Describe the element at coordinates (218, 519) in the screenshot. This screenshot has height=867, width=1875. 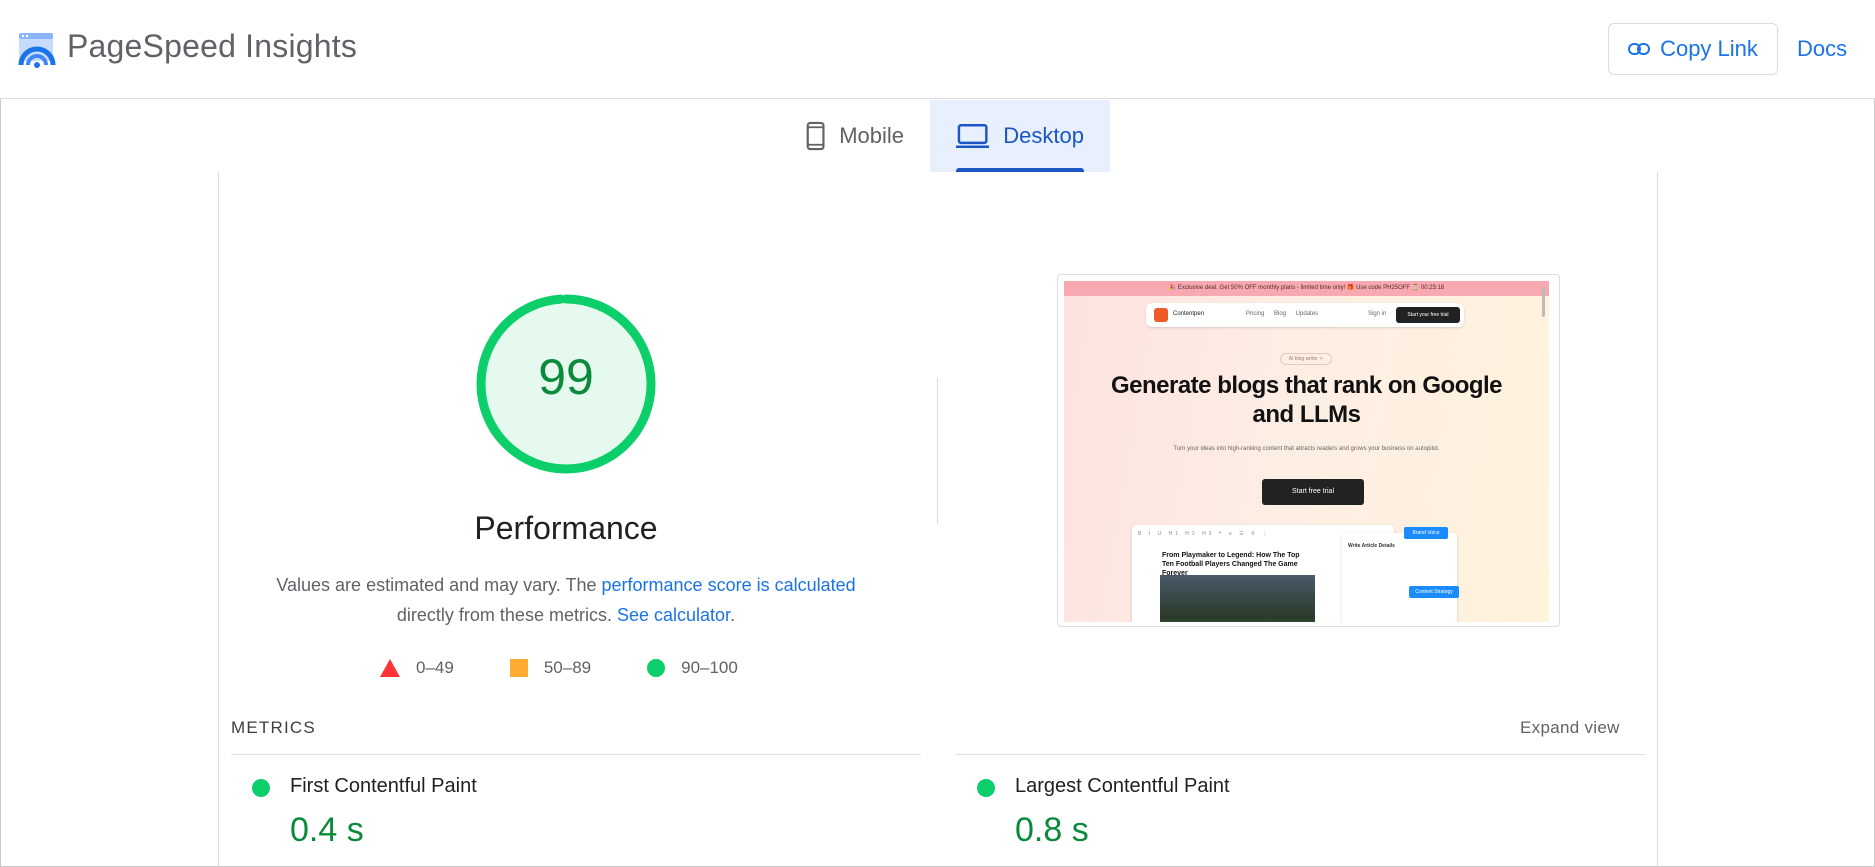
I see `card-left-border` at that location.